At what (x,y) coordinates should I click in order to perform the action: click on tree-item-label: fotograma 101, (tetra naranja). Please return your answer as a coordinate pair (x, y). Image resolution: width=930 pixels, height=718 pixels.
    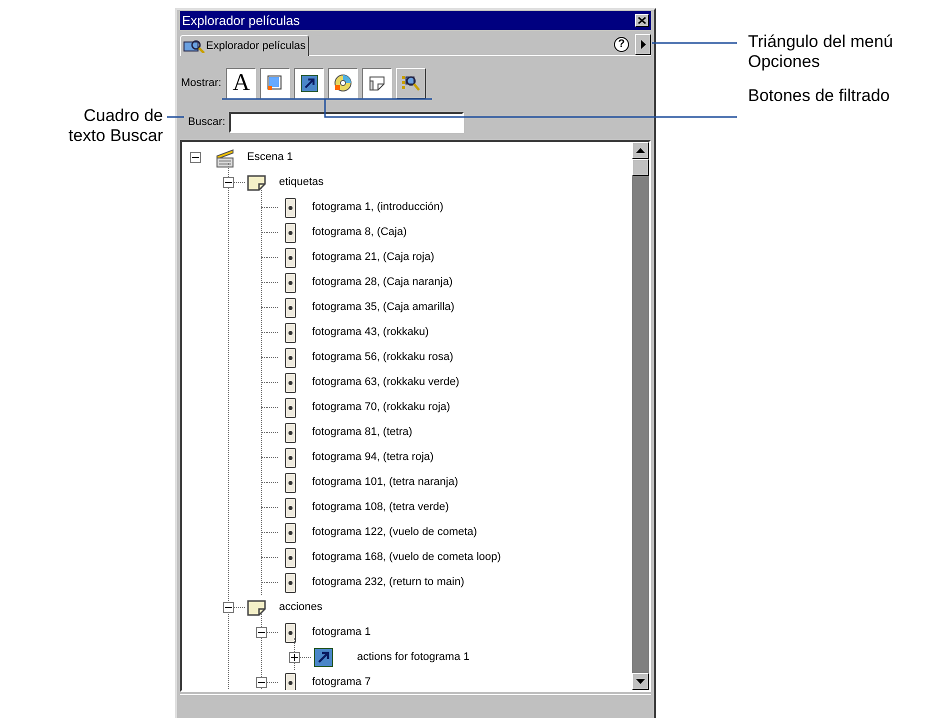
    Looking at the image, I should click on (385, 482).